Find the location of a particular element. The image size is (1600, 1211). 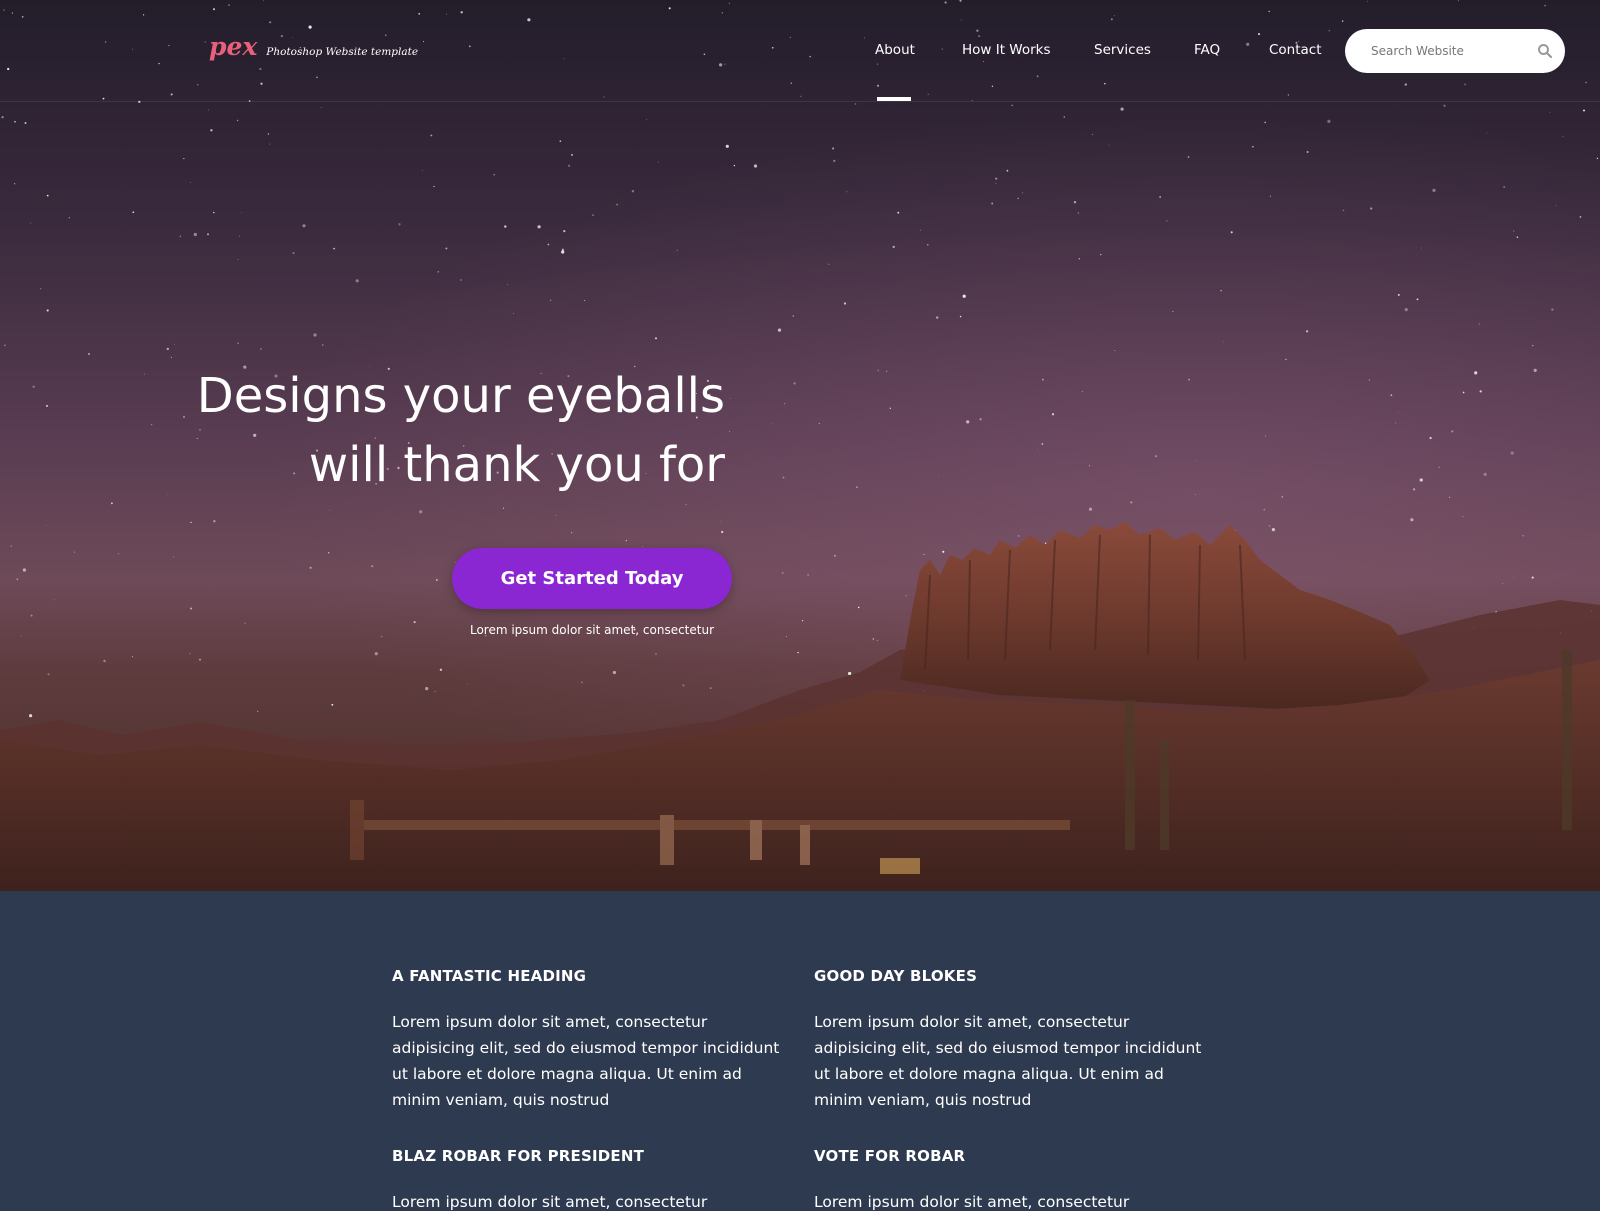

feature-heading: A FANTASTIC HEADING is located at coordinates (489, 976).